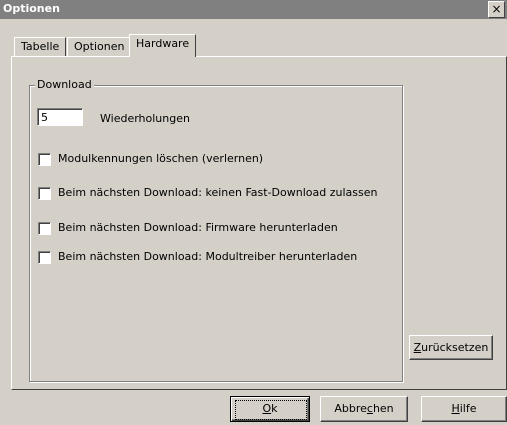 This screenshot has width=507, height=425. I want to click on window-title: Optionen, so click(31, 8).